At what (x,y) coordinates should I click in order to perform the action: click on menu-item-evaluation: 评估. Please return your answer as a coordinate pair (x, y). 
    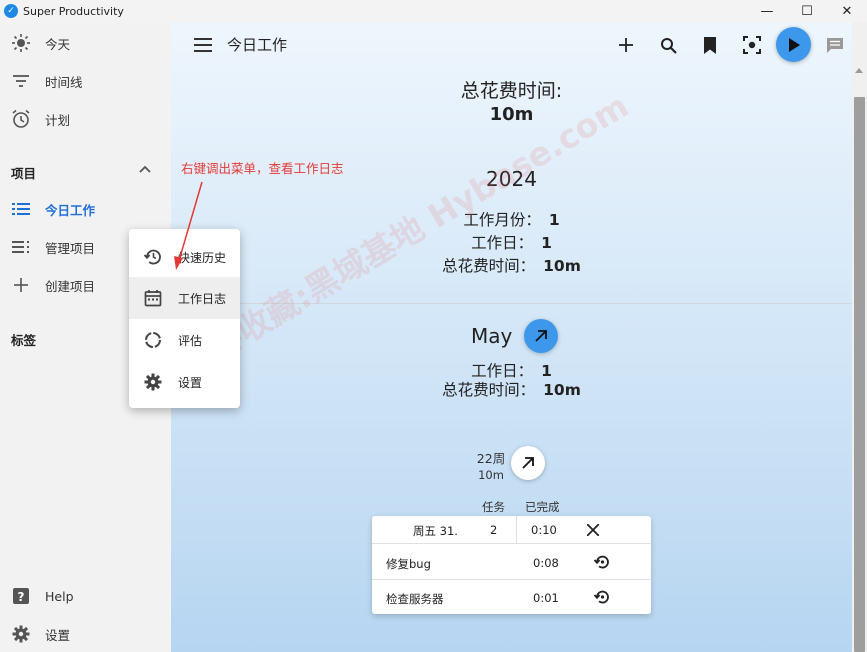
    Looking at the image, I should click on (184, 340).